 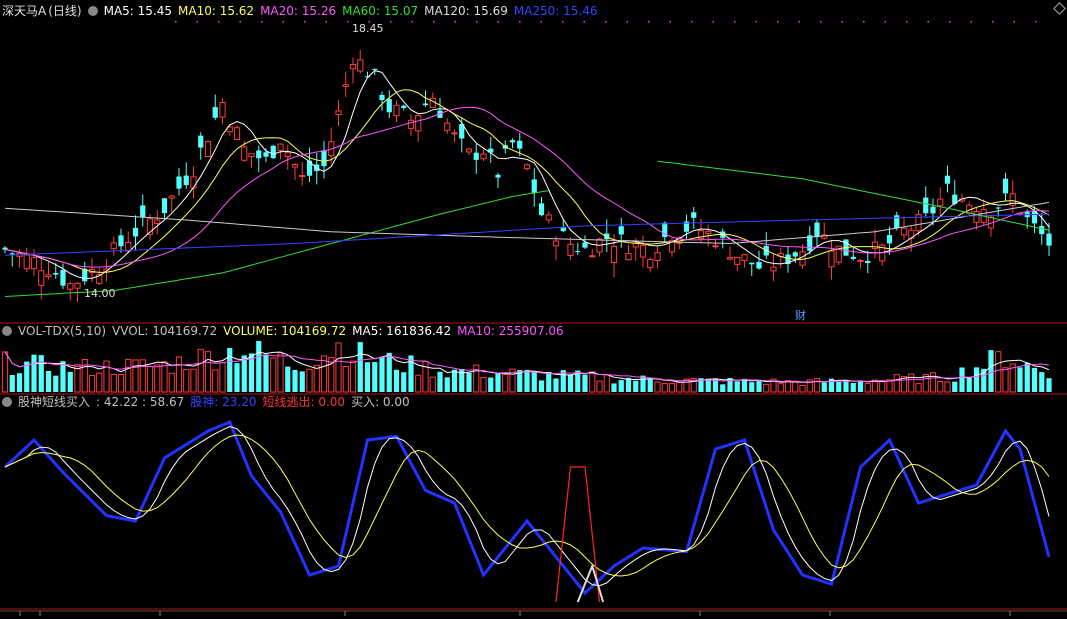 I want to click on ma5-label: MA5: 15.45, so click(x=138, y=11).